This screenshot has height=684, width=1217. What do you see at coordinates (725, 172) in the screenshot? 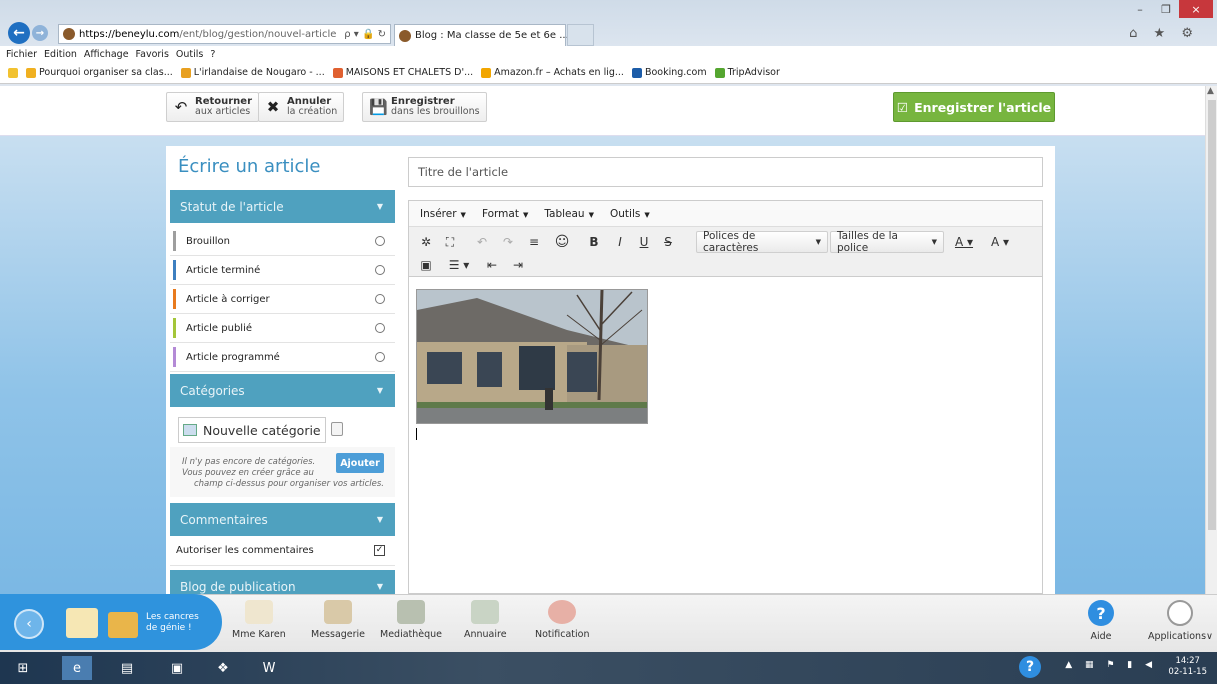
I see `article-title-input: Titre de l'article` at bounding box center [725, 172].